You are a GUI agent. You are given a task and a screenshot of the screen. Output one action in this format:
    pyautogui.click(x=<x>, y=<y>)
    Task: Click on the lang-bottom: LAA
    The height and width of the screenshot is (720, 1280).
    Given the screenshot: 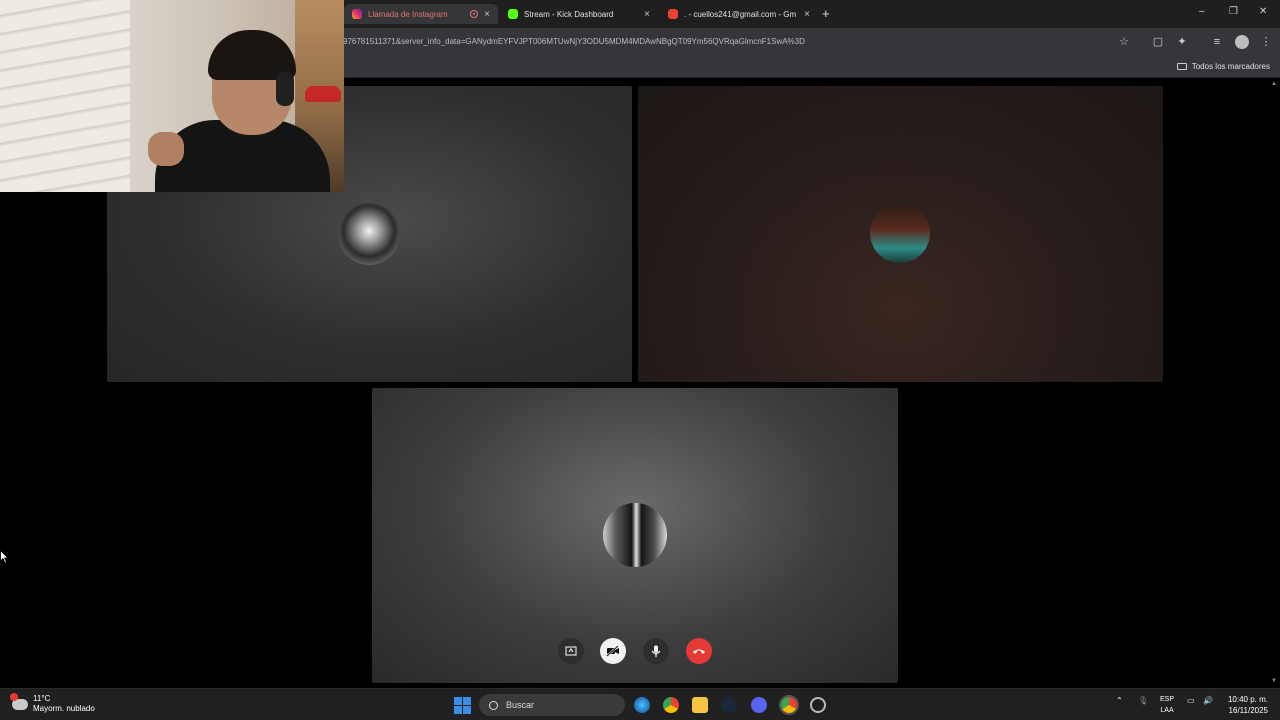 What is the action you would take?
    pyautogui.click(x=1167, y=710)
    